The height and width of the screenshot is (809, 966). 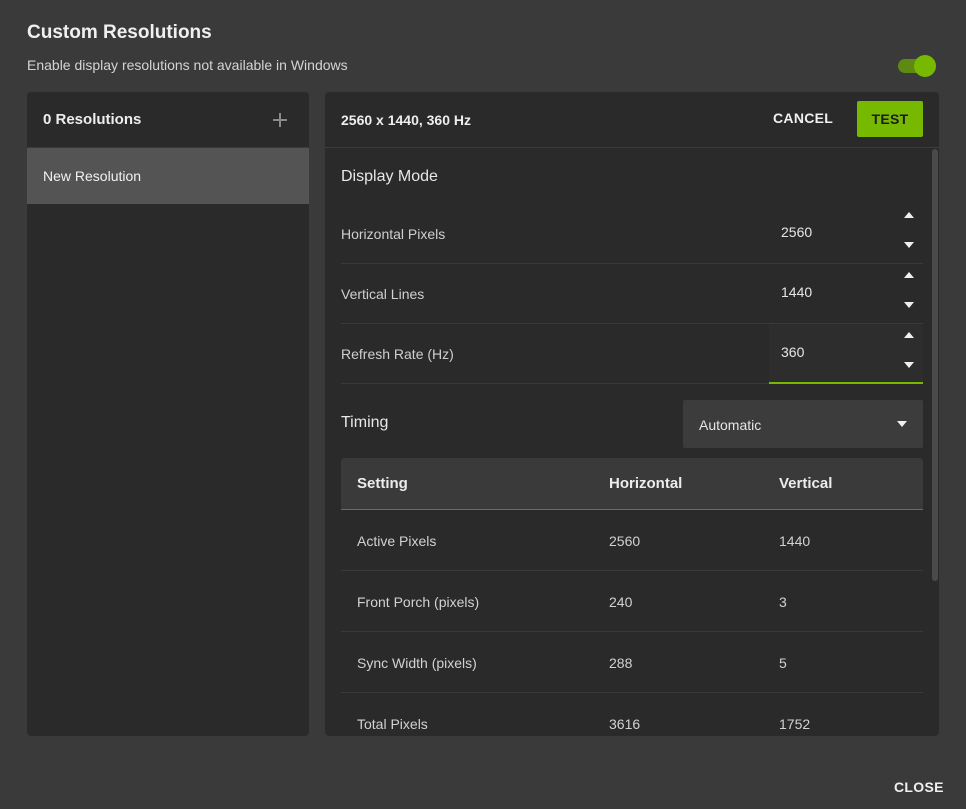 What do you see at coordinates (168, 120) in the screenshot?
I see `resolutions-list-header: 0 Resolutions` at bounding box center [168, 120].